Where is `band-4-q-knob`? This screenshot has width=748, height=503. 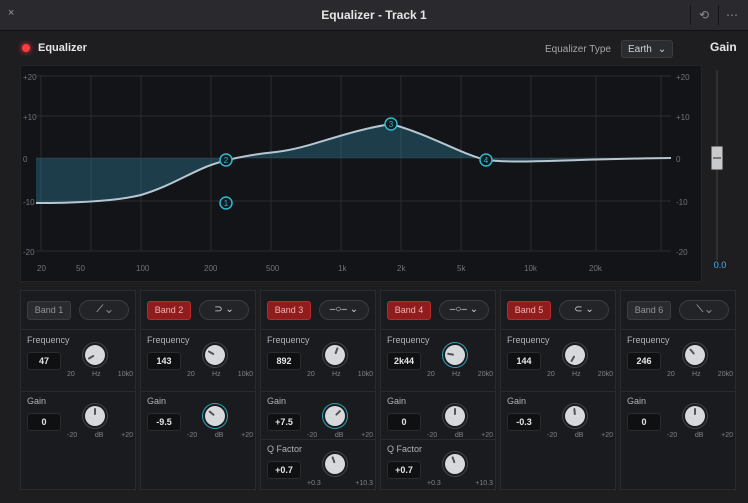 band-4-q-knob is located at coordinates (455, 464).